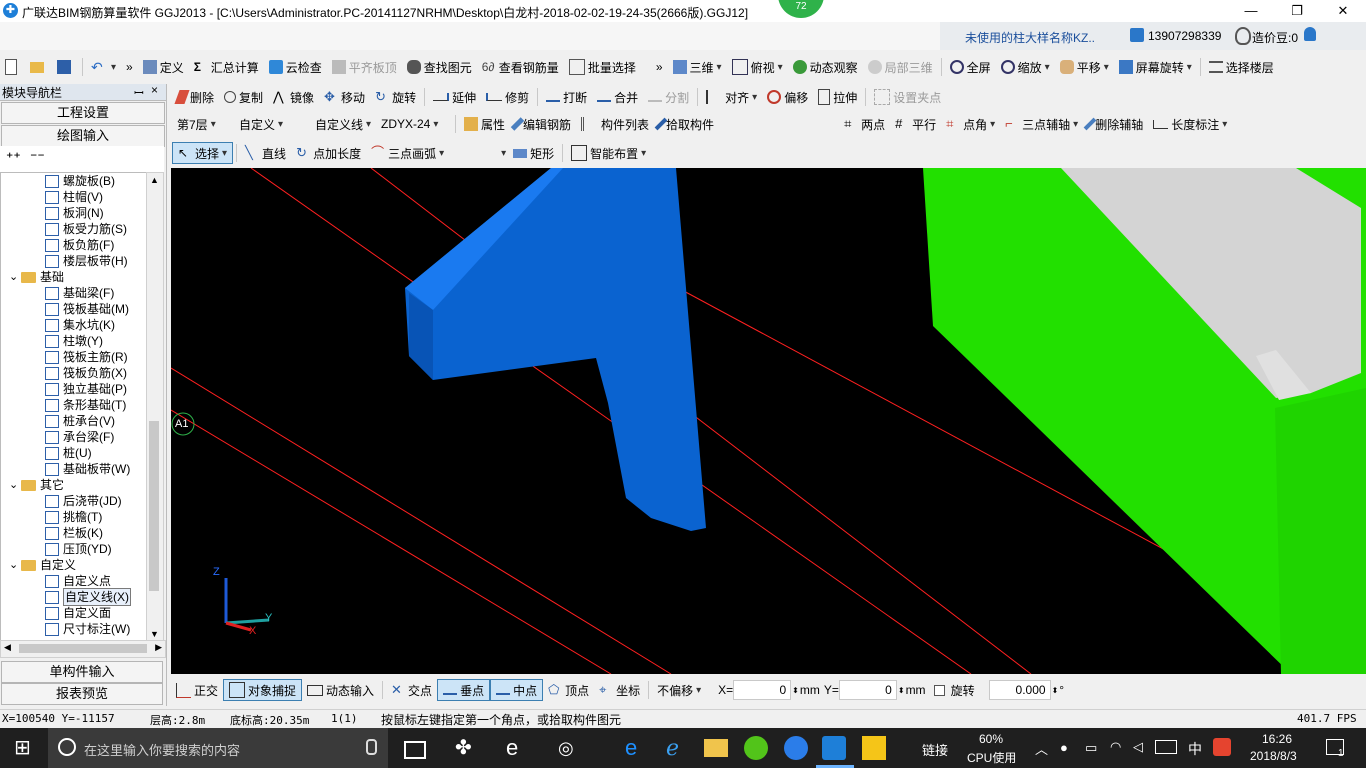  What do you see at coordinates (939, 690) in the screenshot?
I see `rotate-checkbox` at bounding box center [939, 690].